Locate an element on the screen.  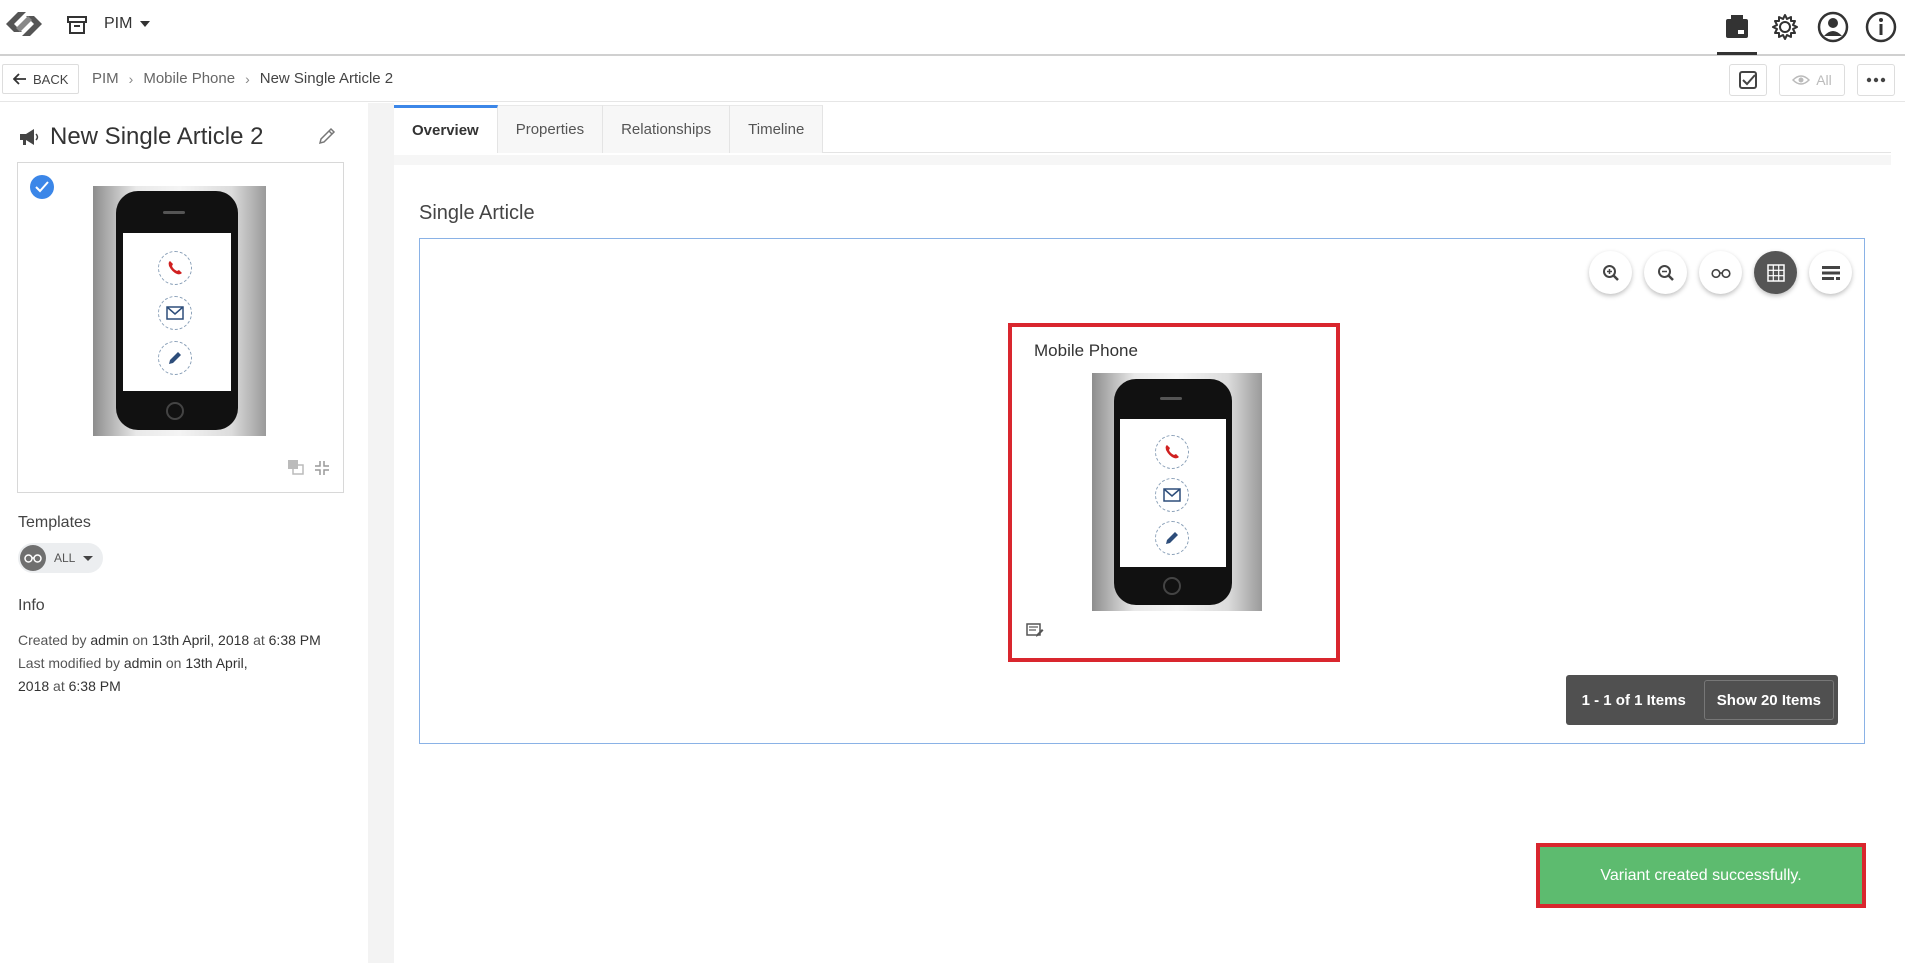
header-actions: All is located at coordinates (1812, 80).